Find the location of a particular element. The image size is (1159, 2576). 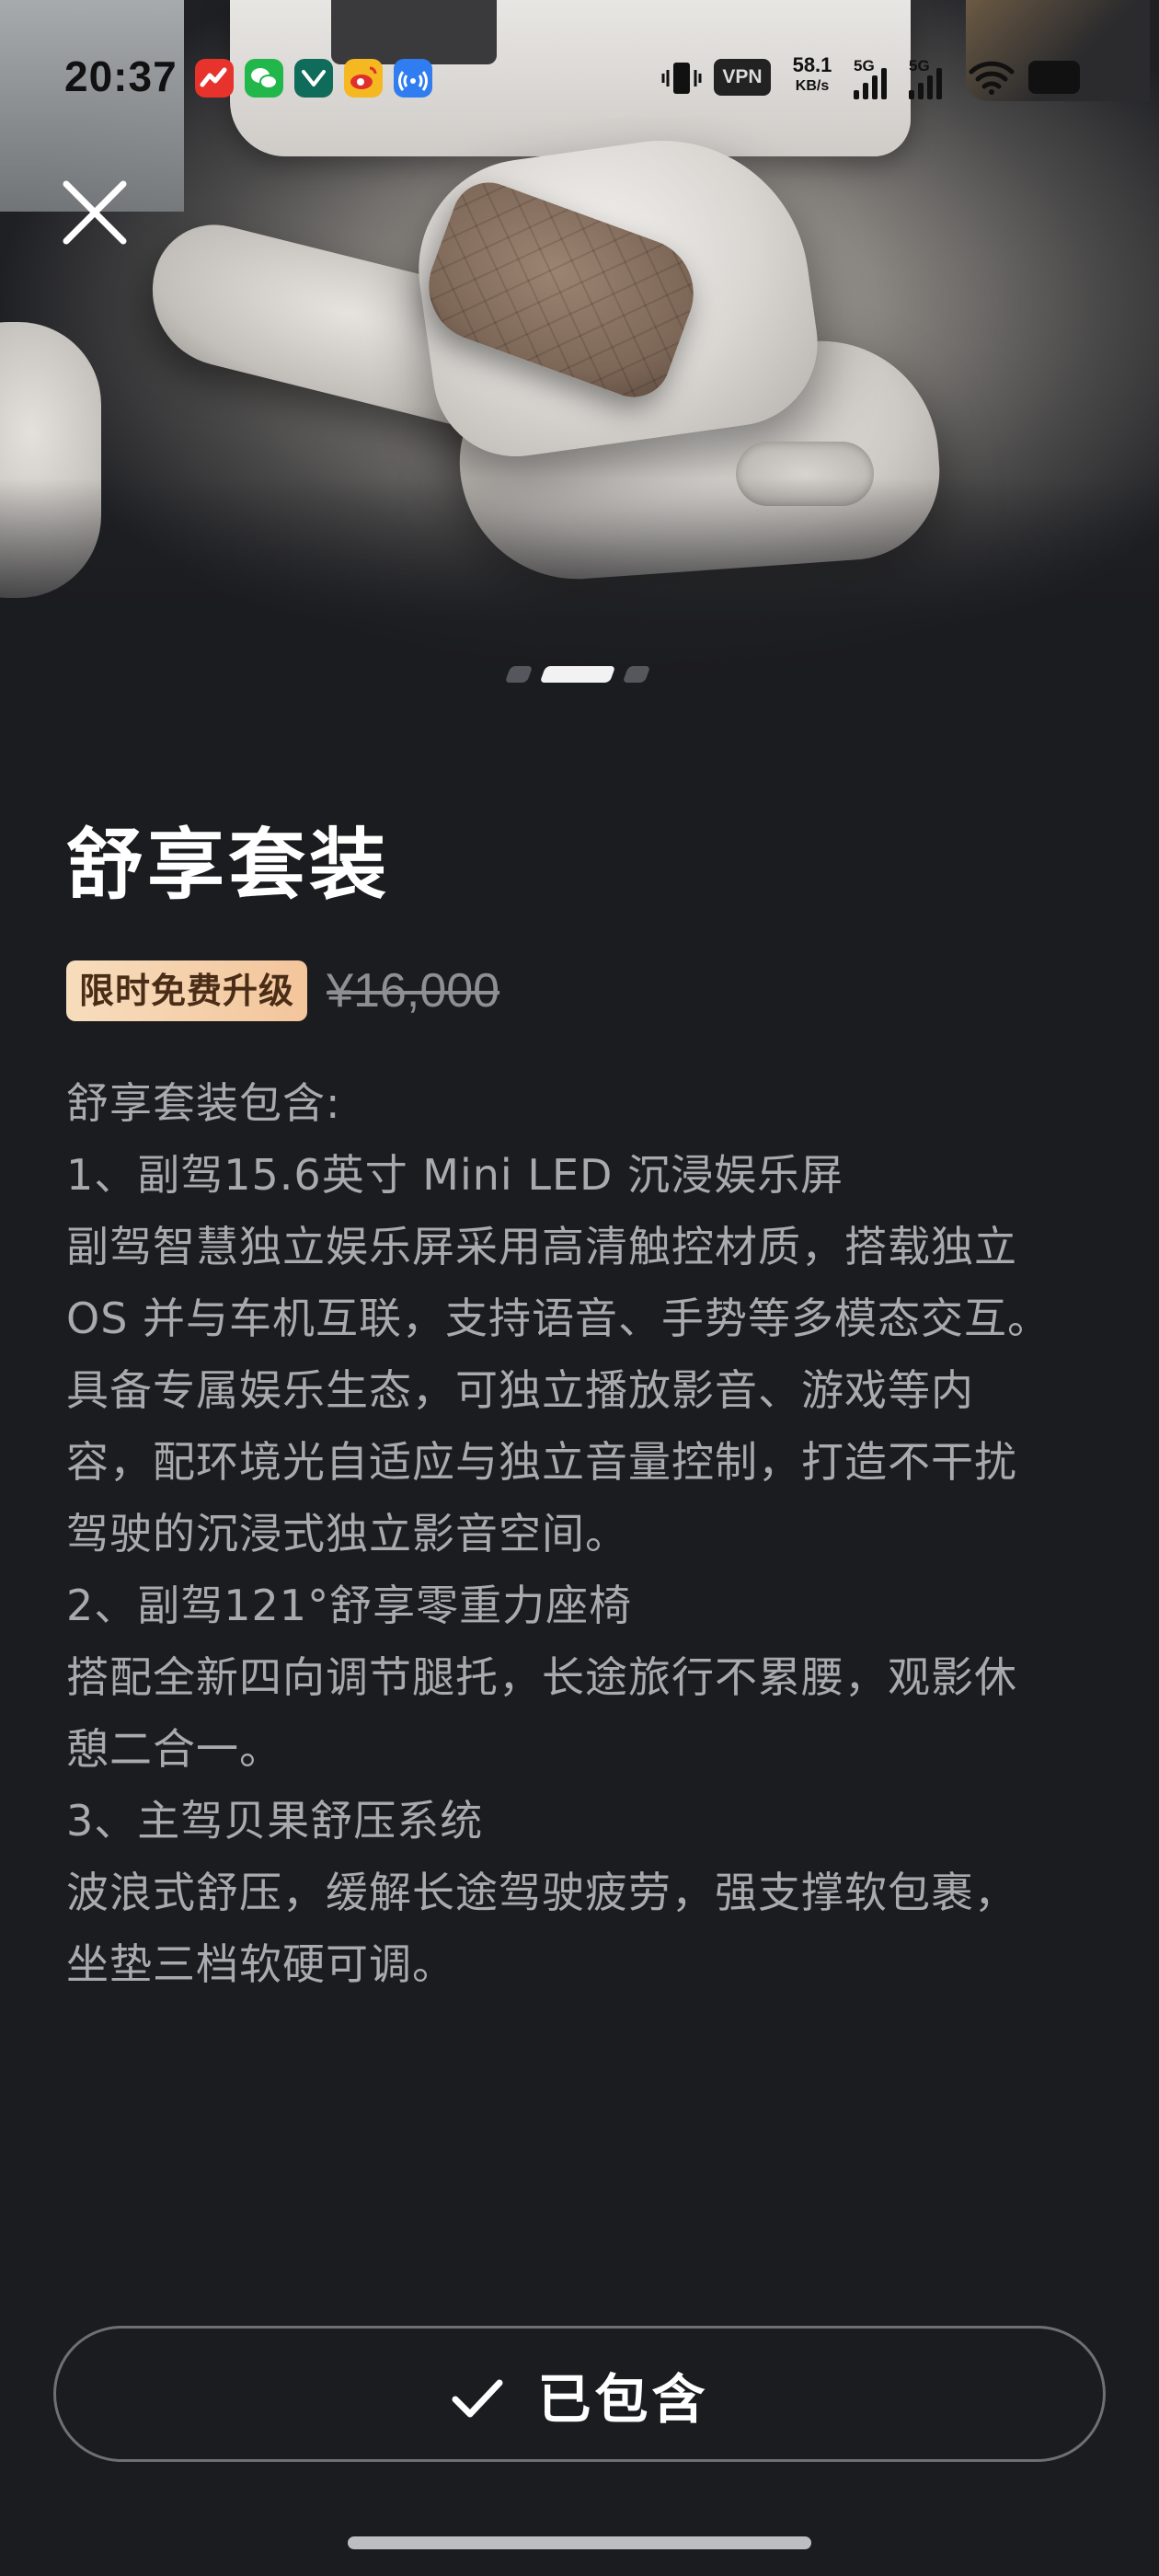

price-row: 限时免费升级 ¥16,000 is located at coordinates (282, 993).